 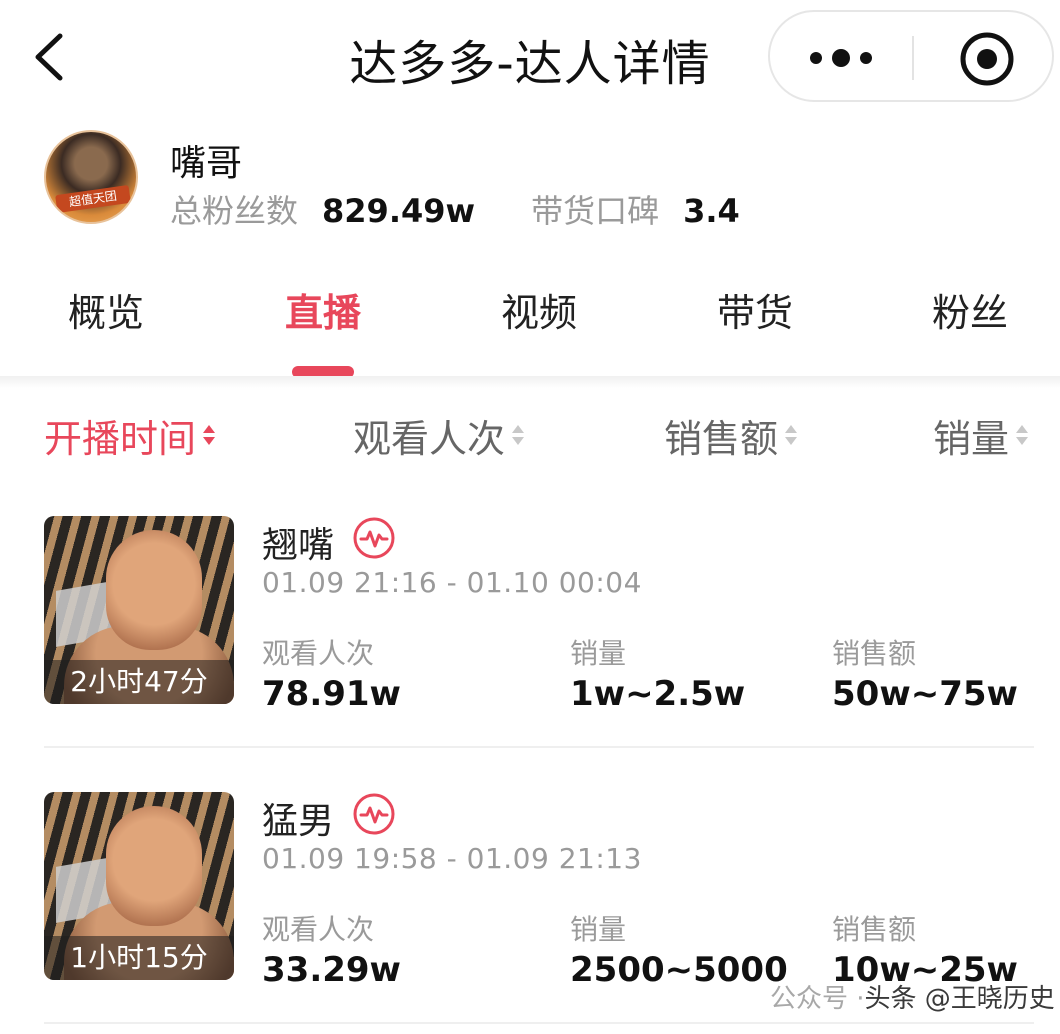 I want to click on nav-bar: 达多多-达人详情, so click(x=530, y=56).